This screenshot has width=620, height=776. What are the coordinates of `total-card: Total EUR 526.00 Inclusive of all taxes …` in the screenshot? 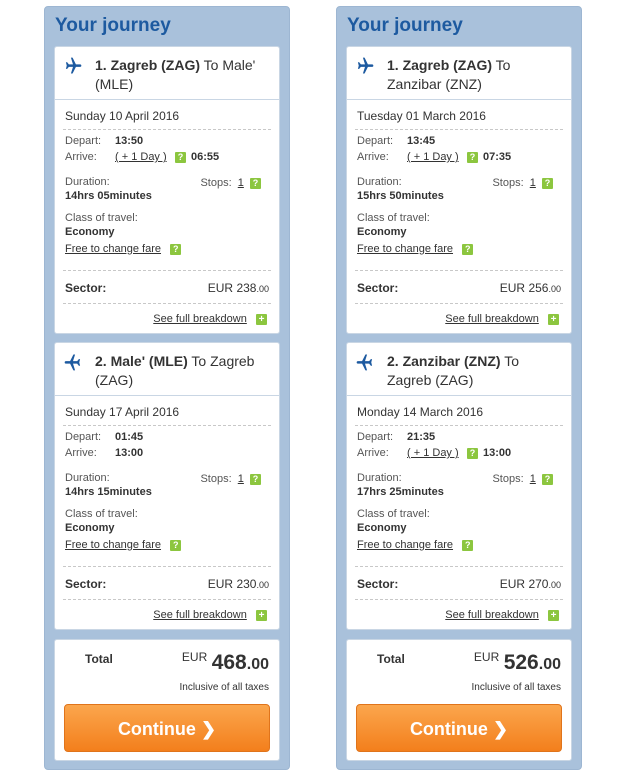 It's located at (459, 700).